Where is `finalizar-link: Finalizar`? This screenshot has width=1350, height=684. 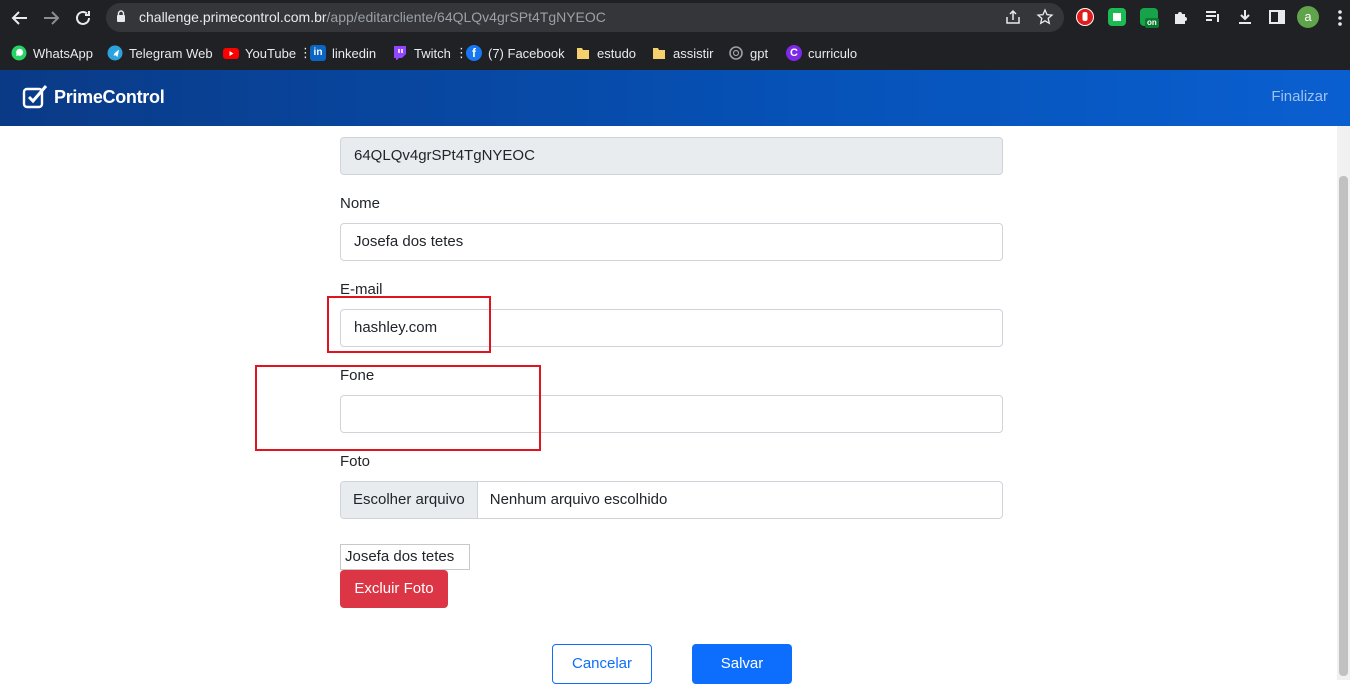 finalizar-link: Finalizar is located at coordinates (1299, 96).